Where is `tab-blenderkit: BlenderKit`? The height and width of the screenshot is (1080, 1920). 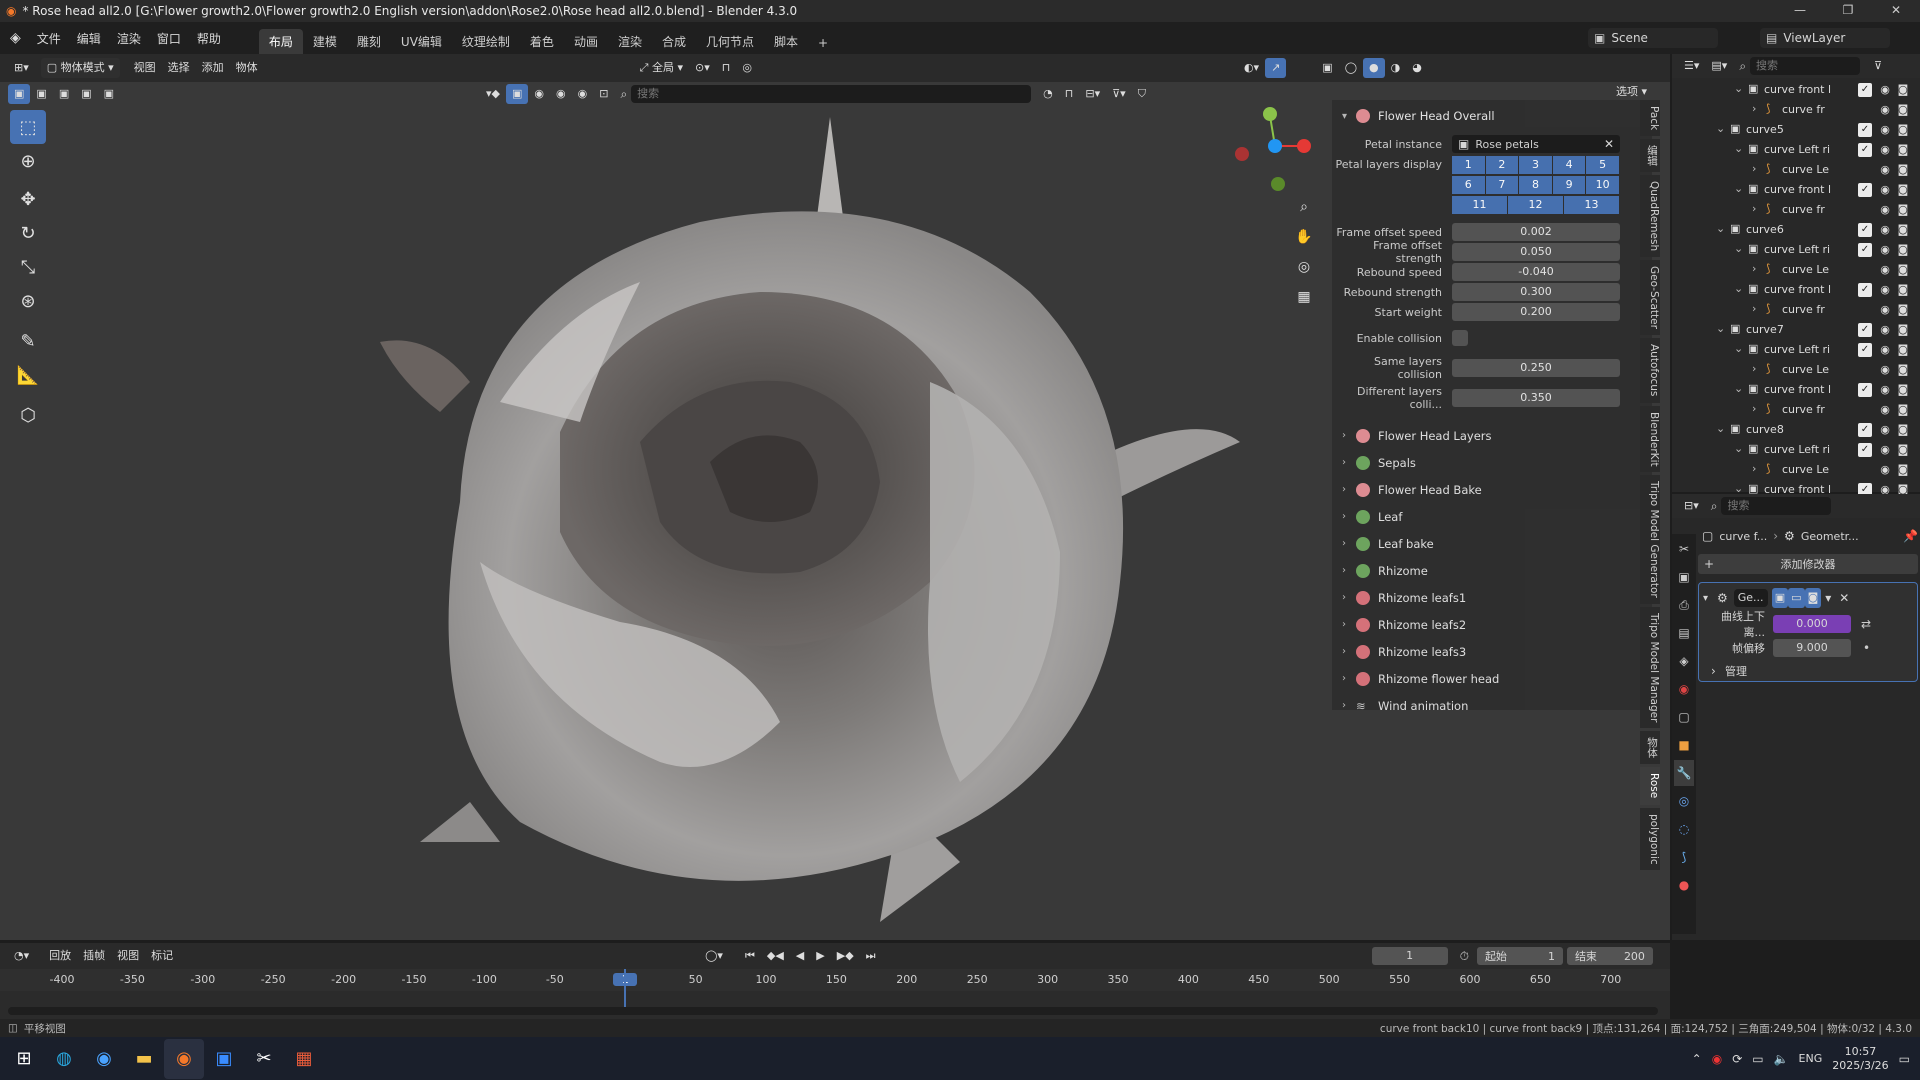
tab-blenderkit: BlenderKit is located at coordinates (1650, 439).